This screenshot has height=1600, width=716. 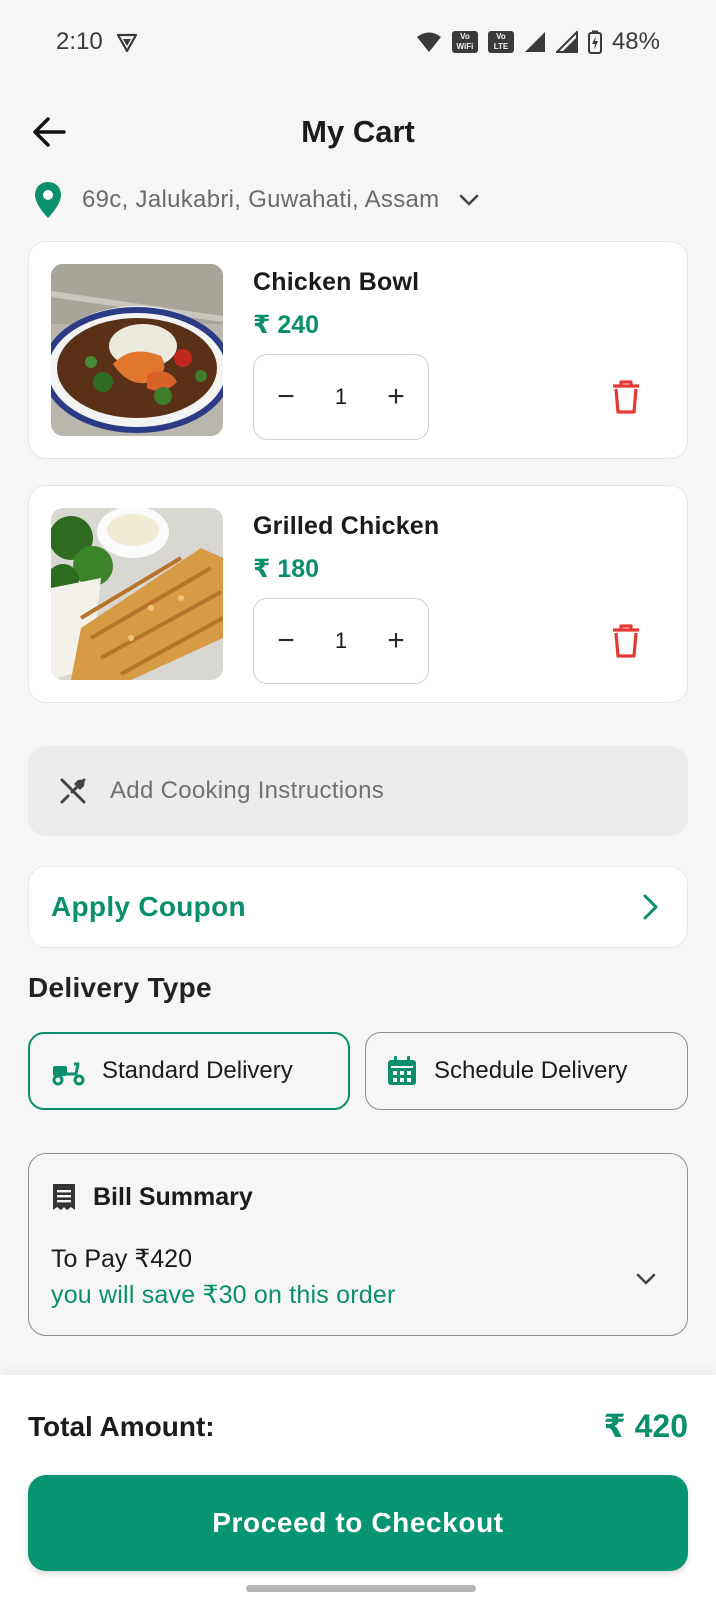 I want to click on status-left: 2:10, so click(x=97, y=42).